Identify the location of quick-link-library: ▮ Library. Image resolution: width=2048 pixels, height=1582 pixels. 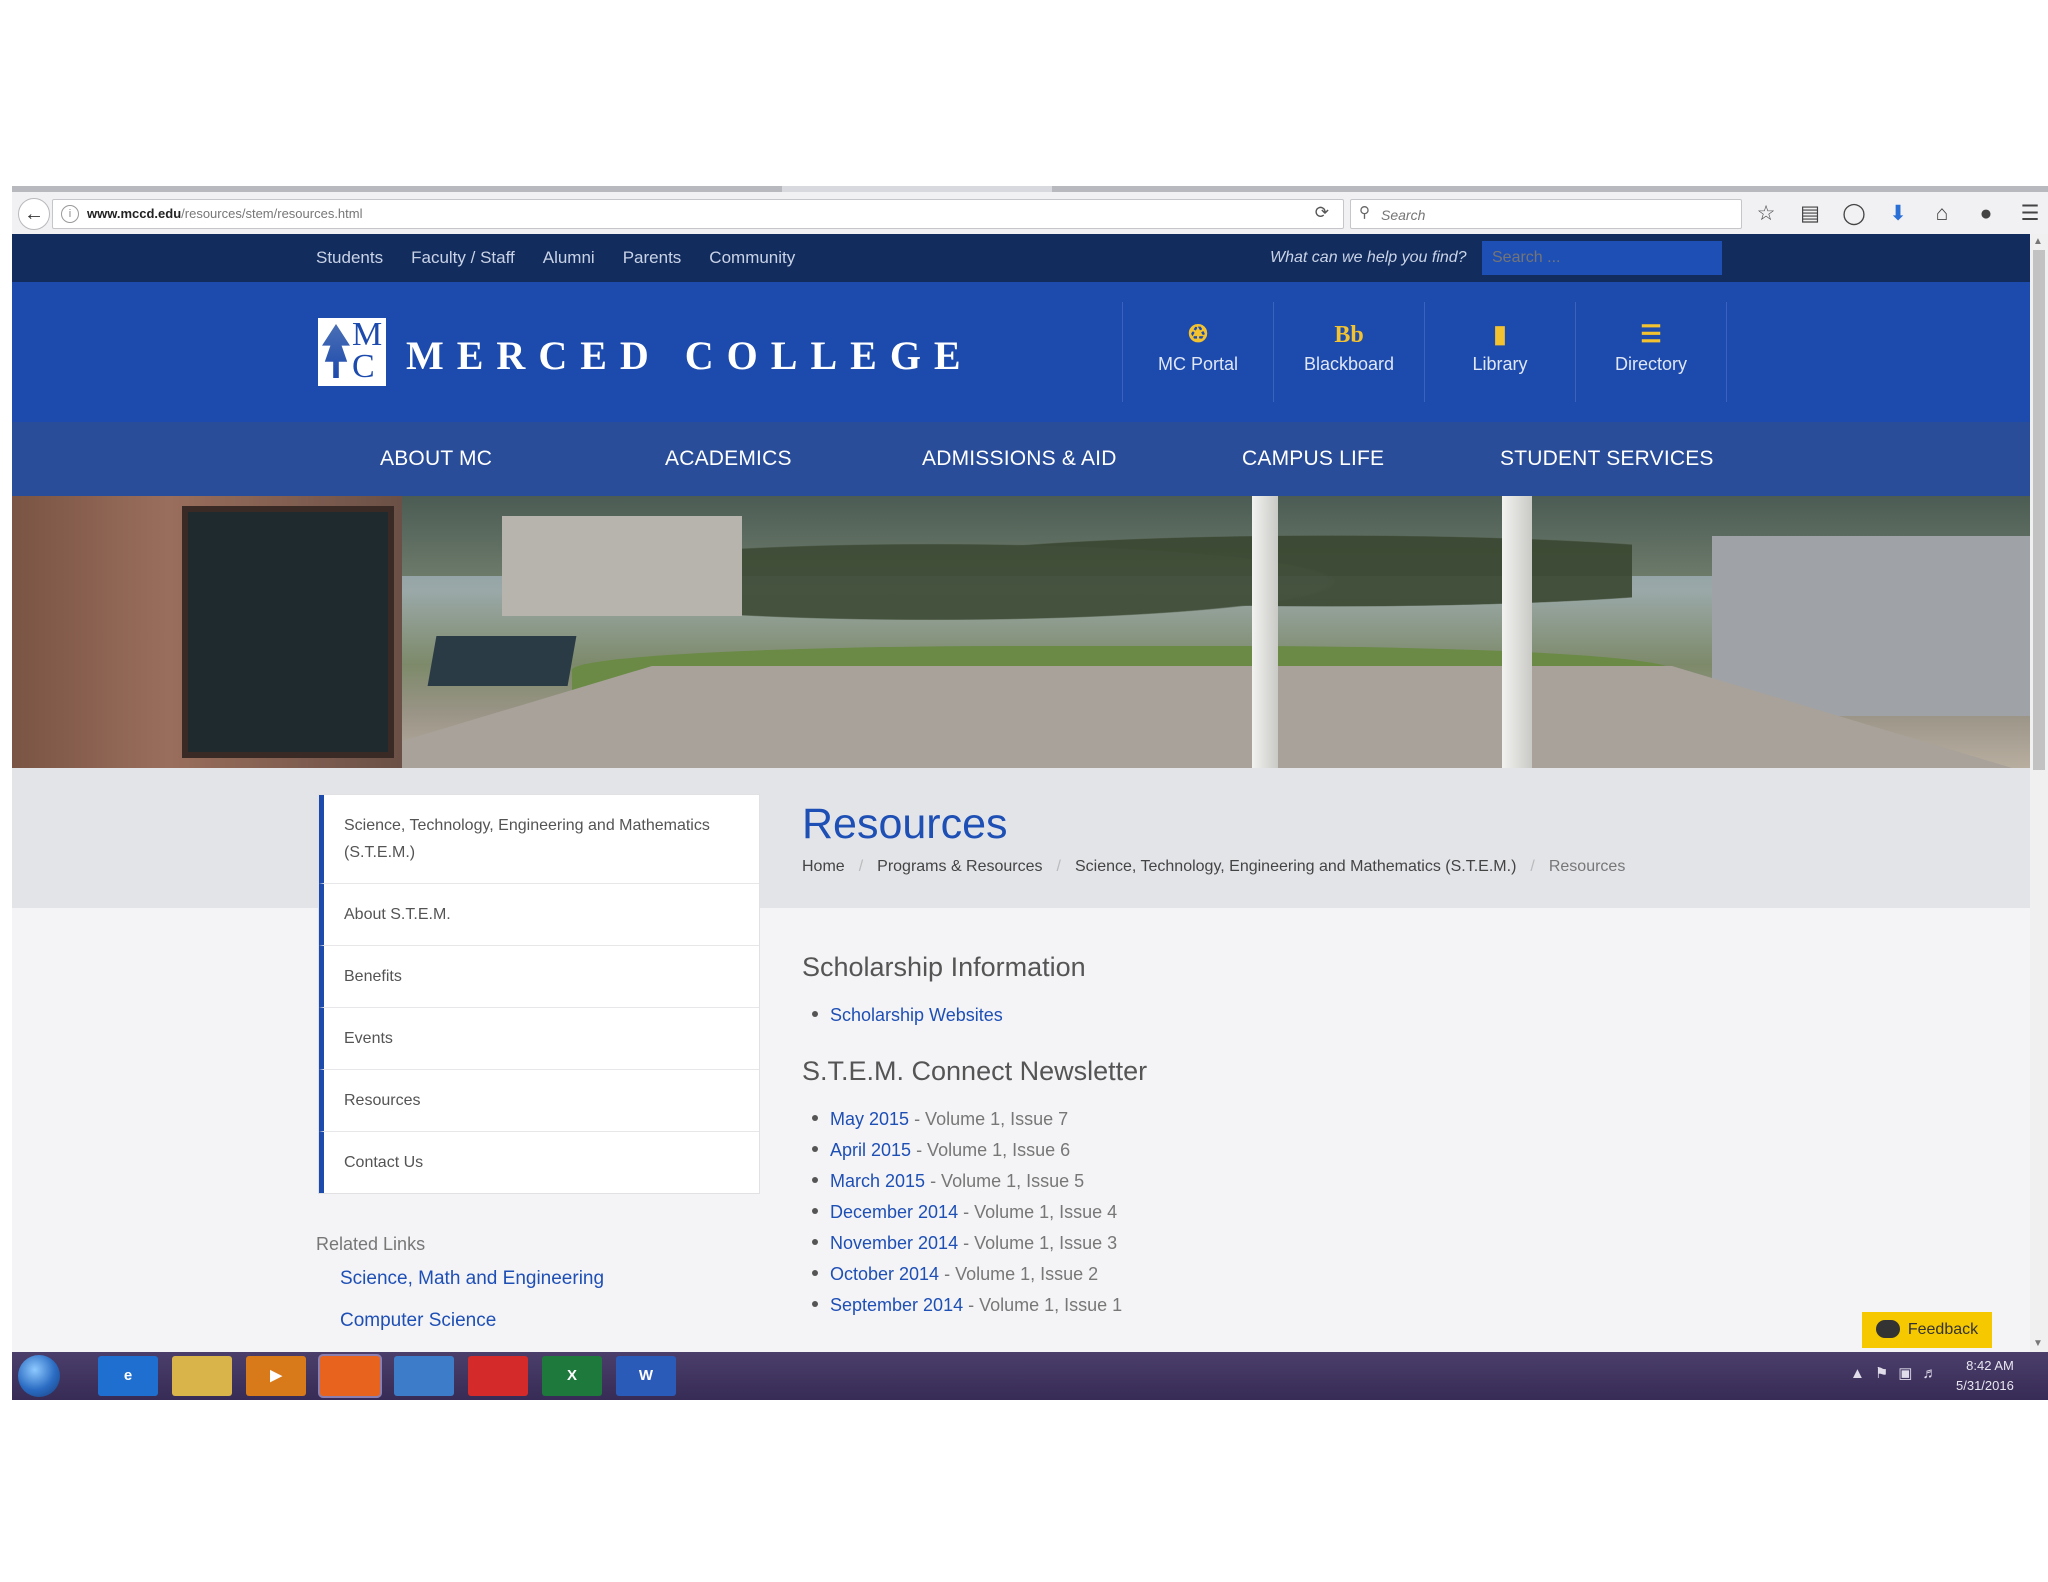
(1500, 352).